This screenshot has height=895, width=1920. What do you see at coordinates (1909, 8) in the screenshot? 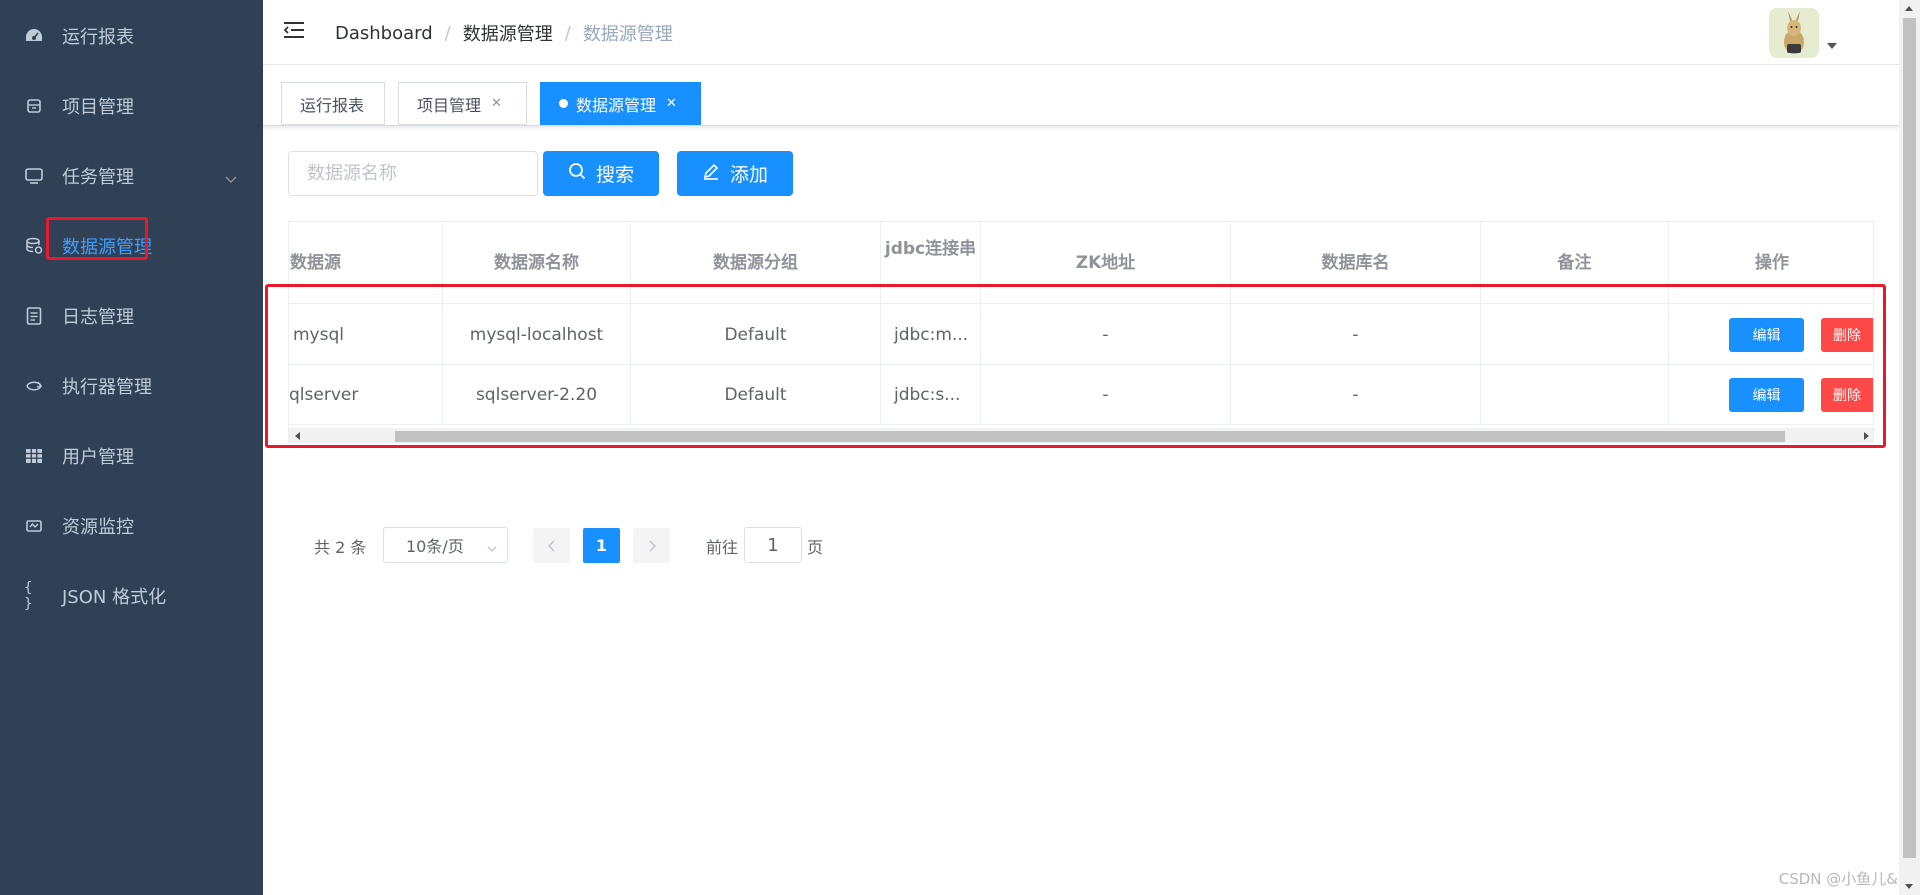
I see `scroll-up-arrow-icon` at bounding box center [1909, 8].